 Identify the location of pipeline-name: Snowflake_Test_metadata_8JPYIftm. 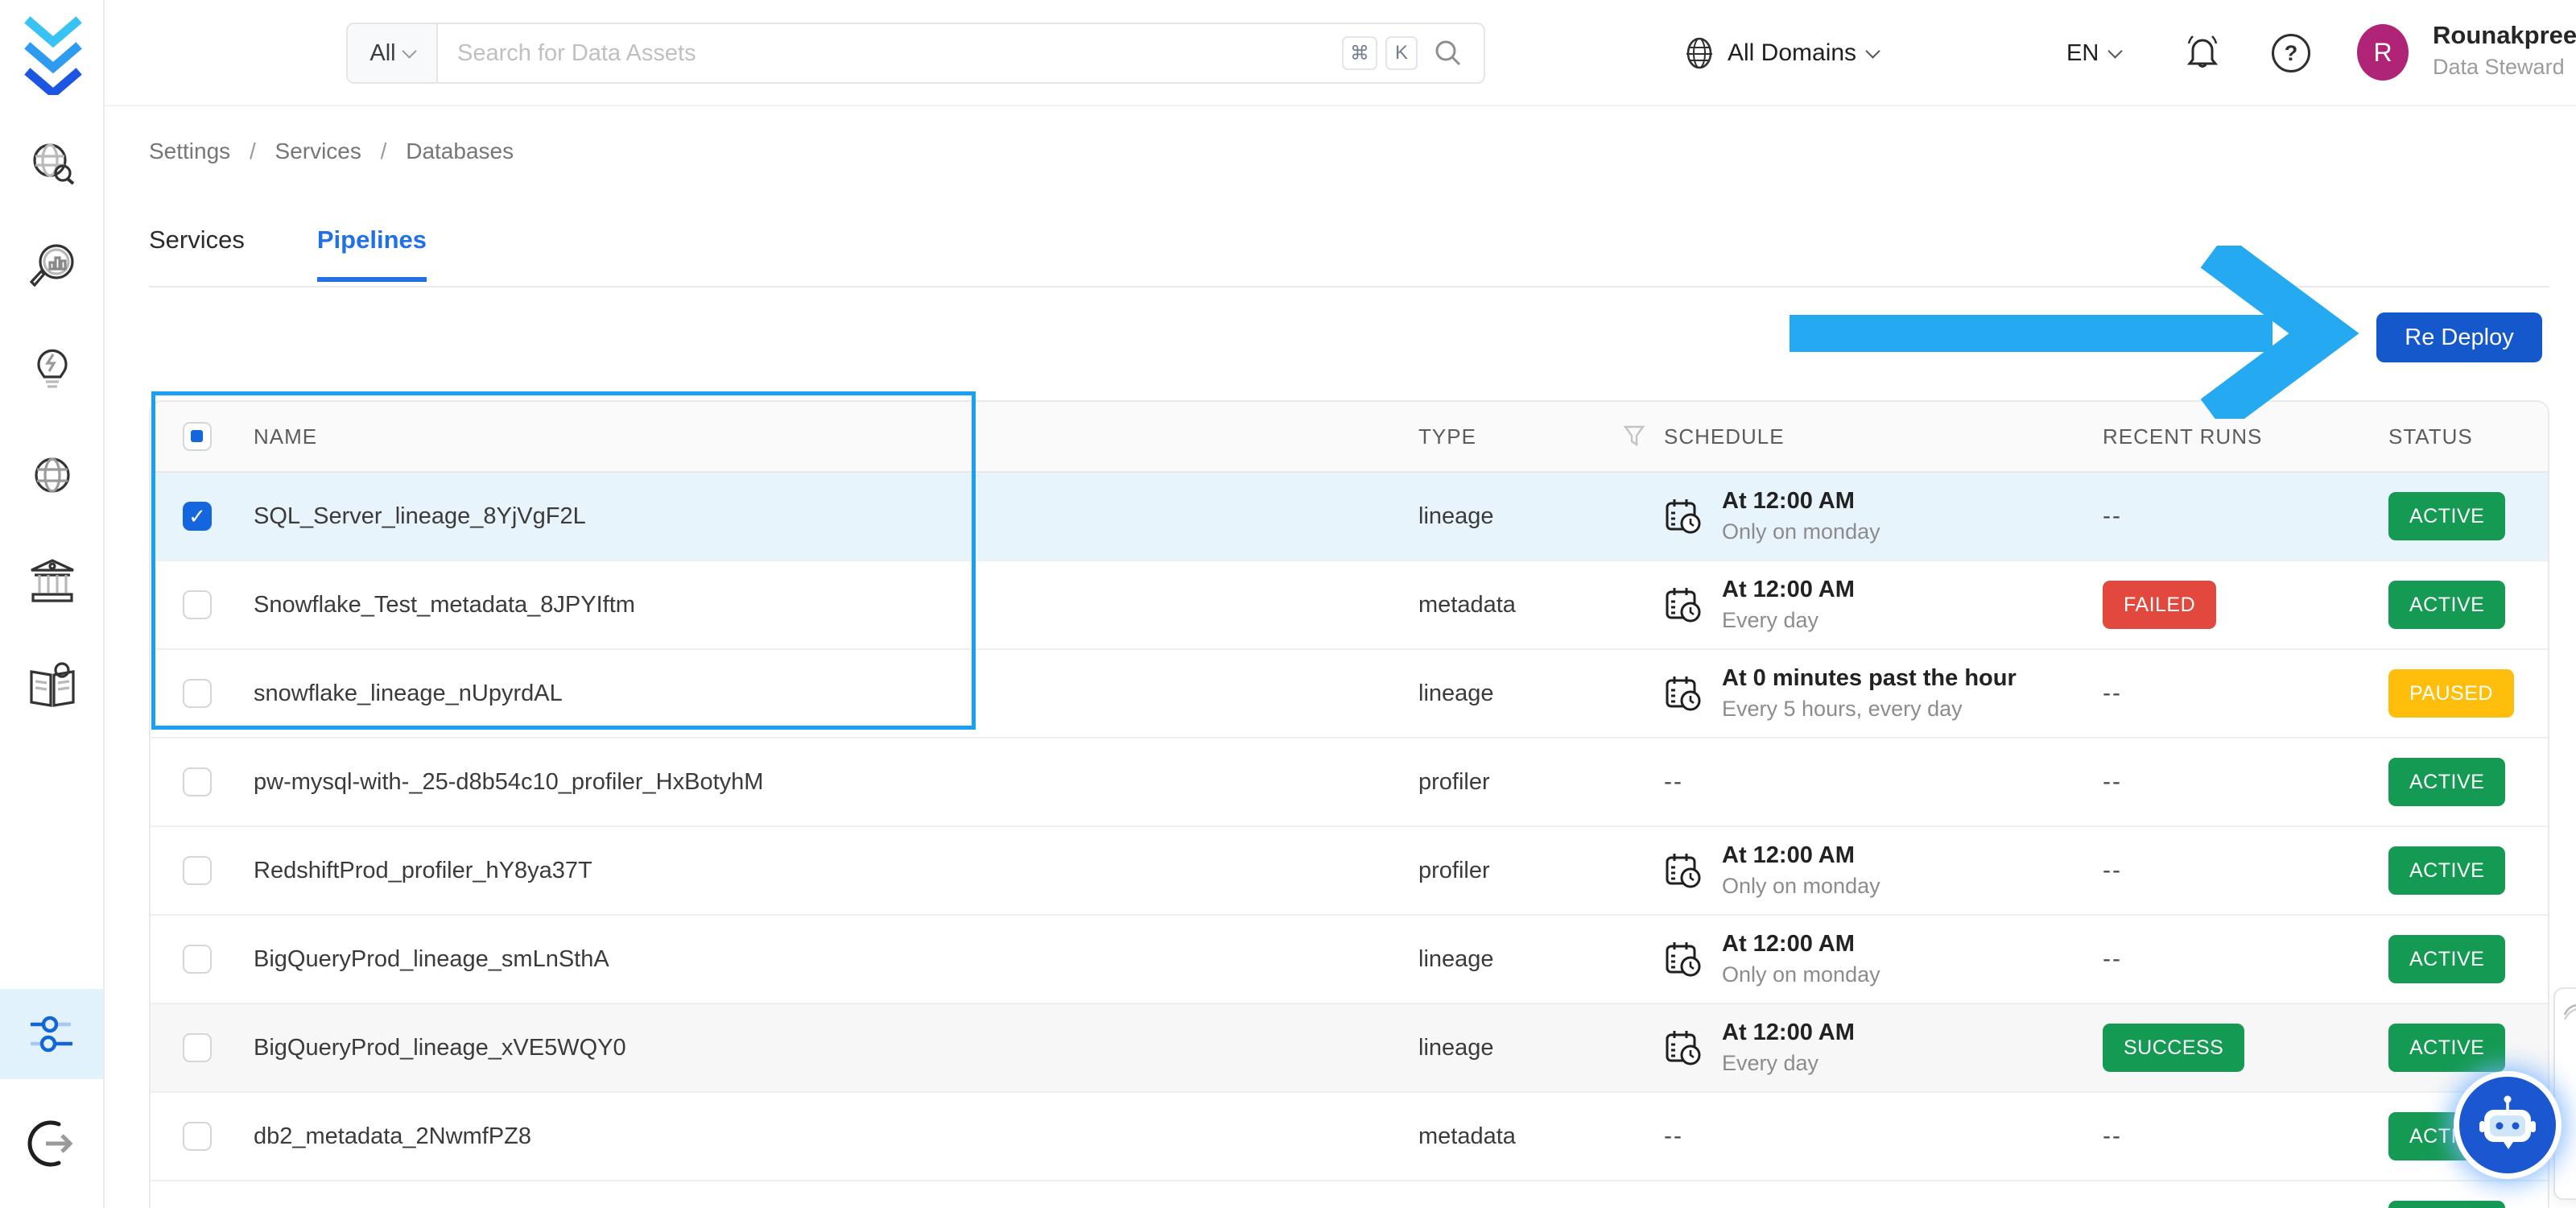
(444, 605).